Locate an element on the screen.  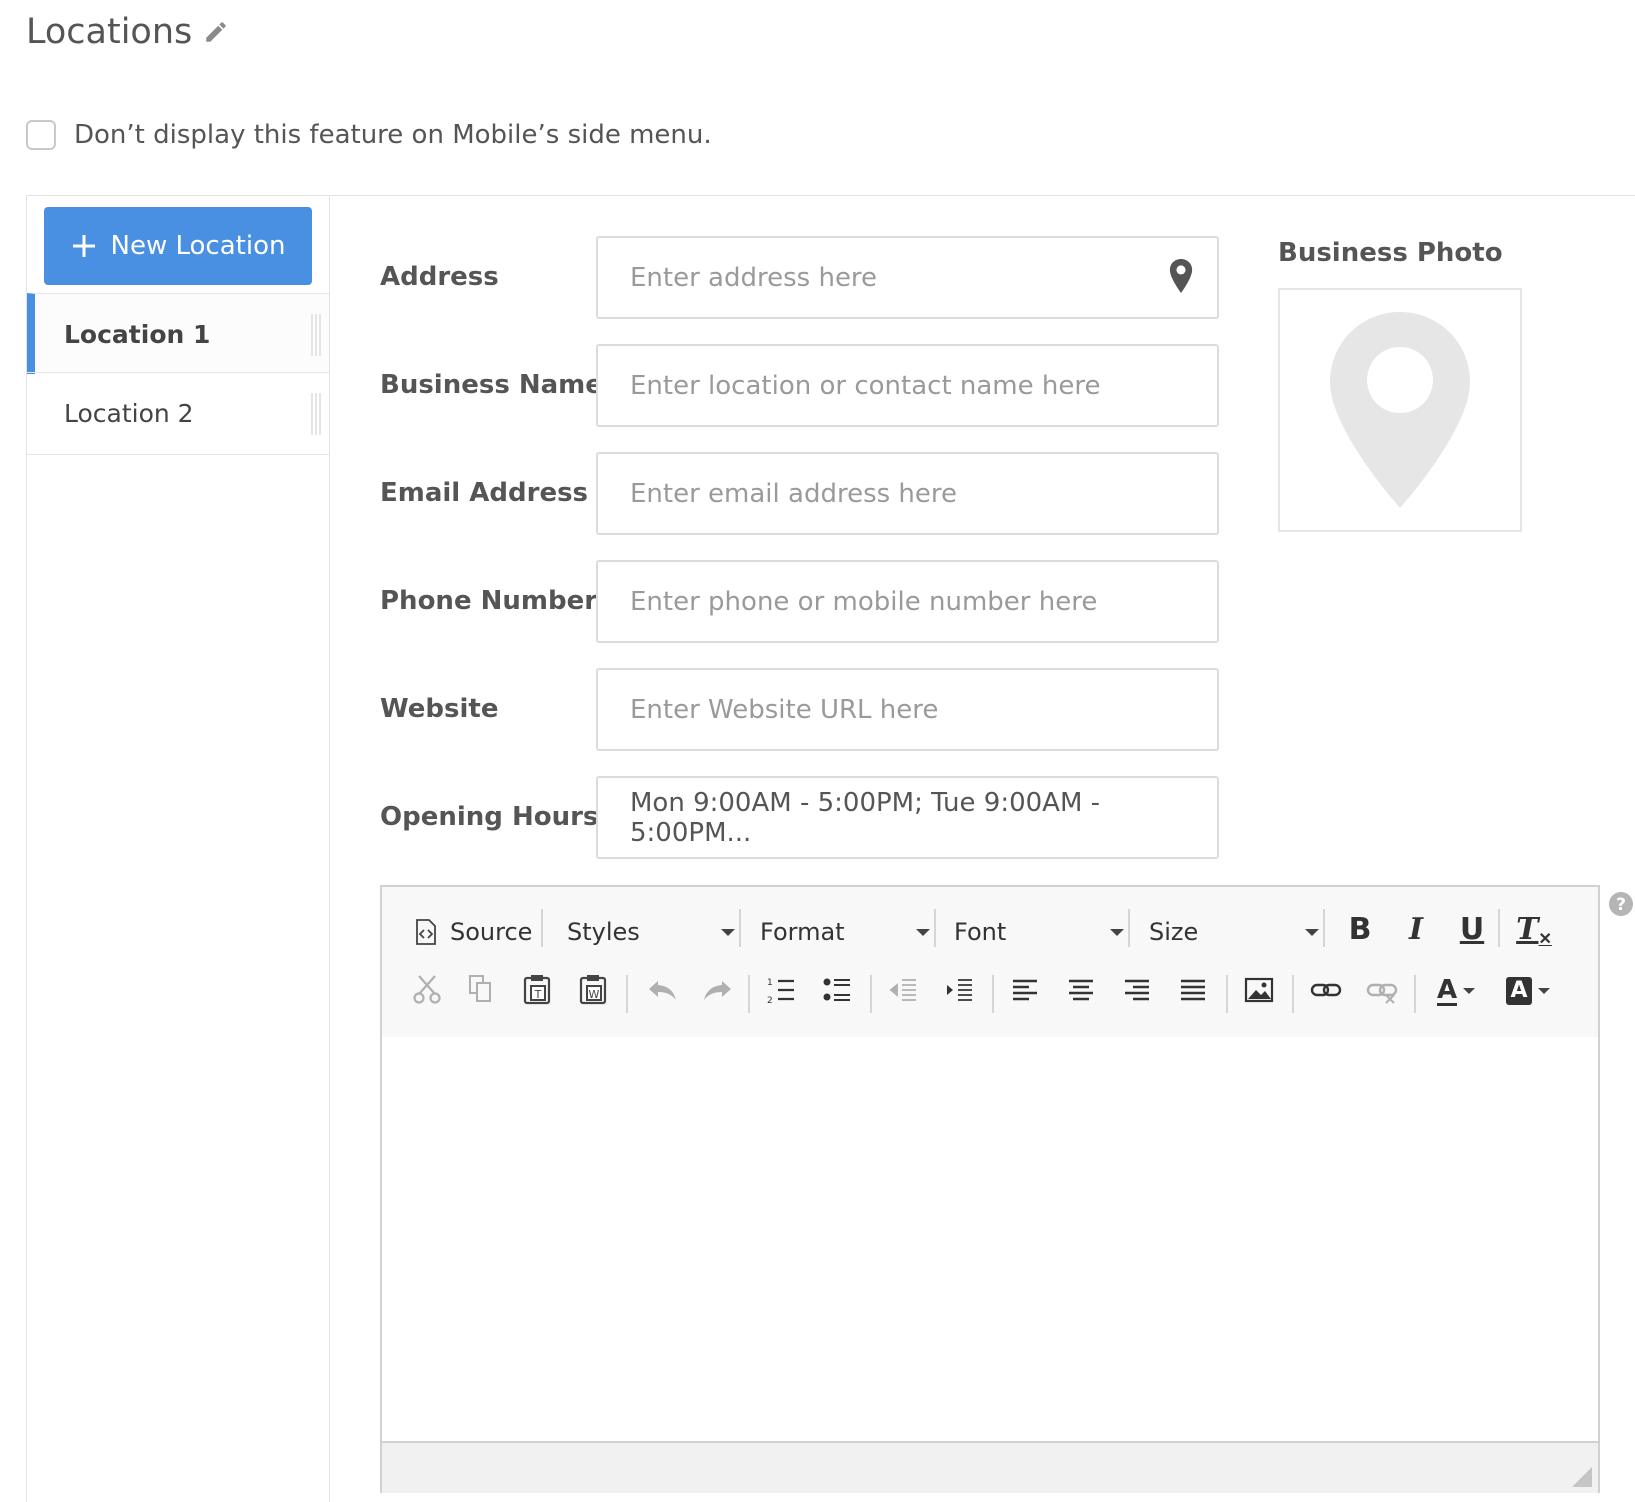
hide-mobile-checkbox is located at coordinates (41, 135).